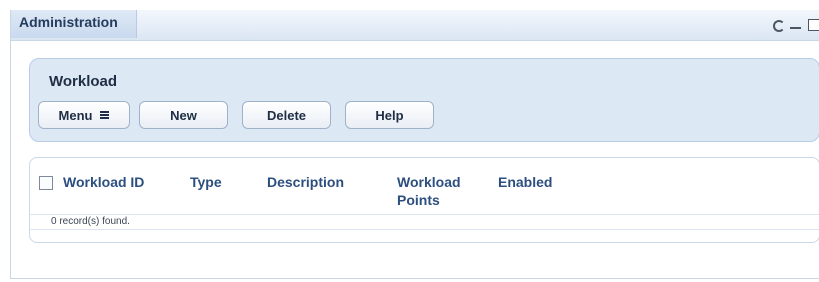 The image size is (819, 282). What do you see at coordinates (83, 81) in the screenshot?
I see `panel-title: Workload` at bounding box center [83, 81].